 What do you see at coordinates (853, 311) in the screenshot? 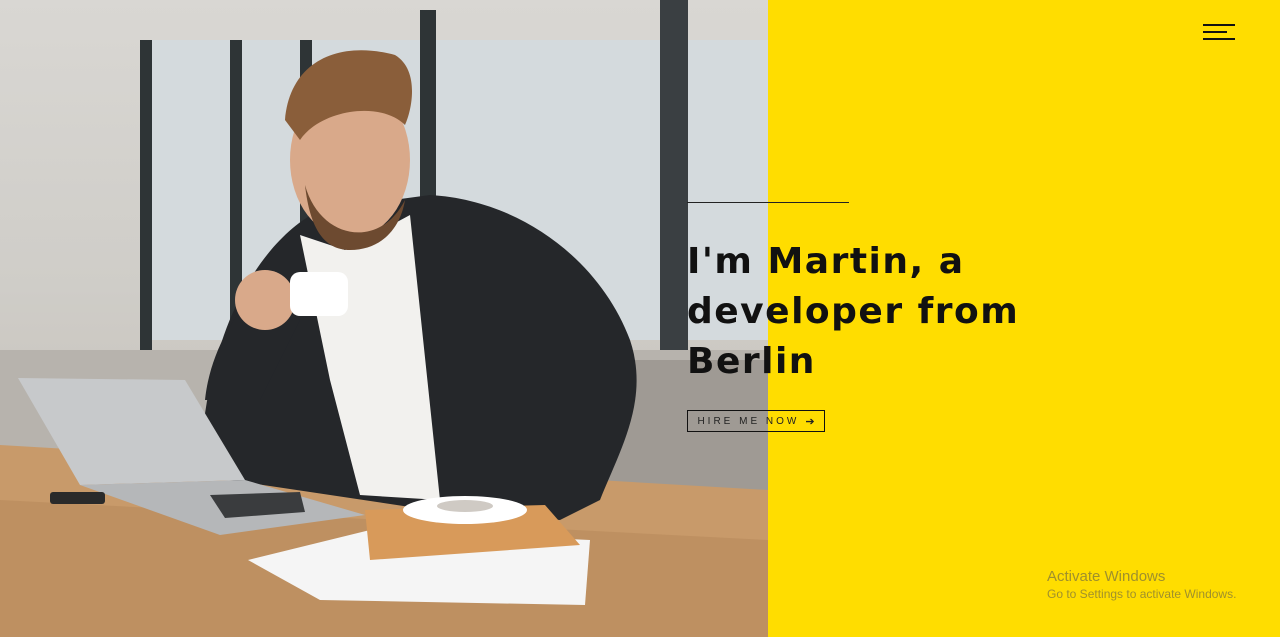
I see `headline-line-2: developer from` at bounding box center [853, 311].